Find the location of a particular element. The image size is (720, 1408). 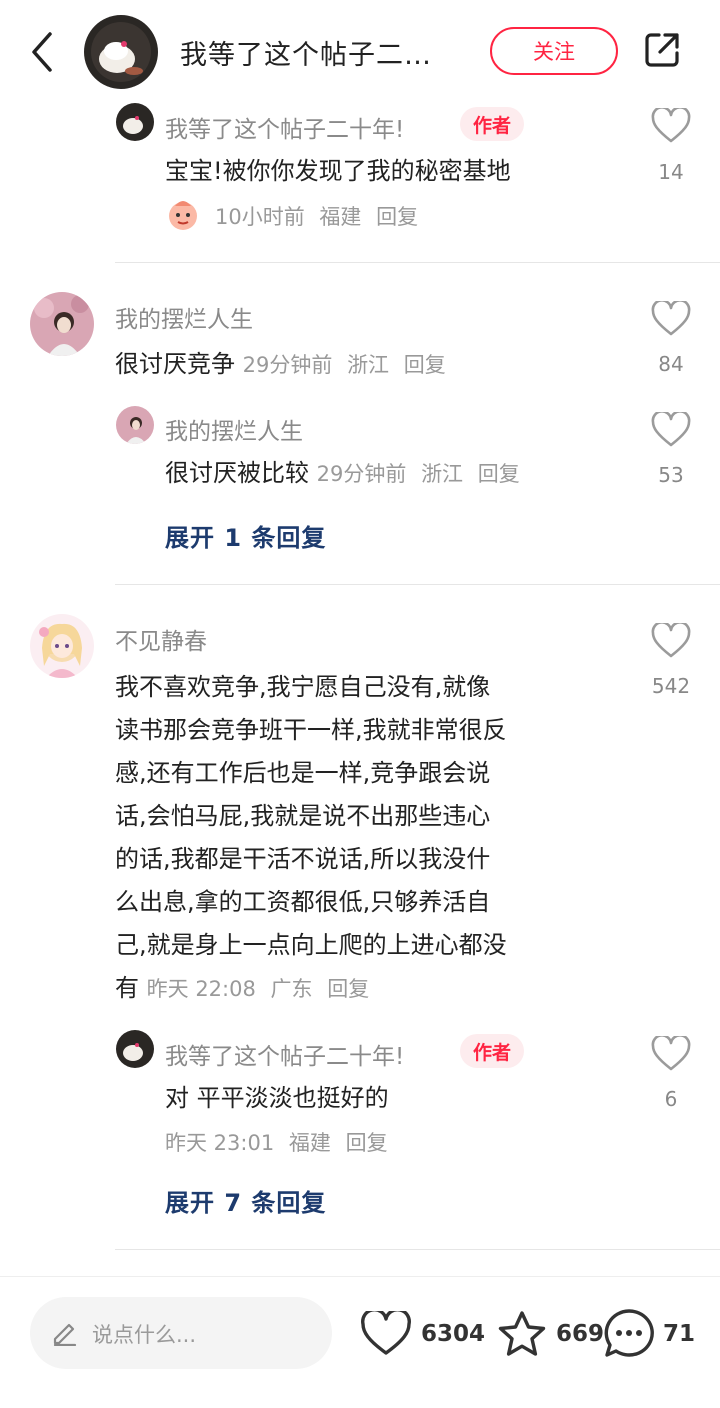

reply-text: 很讨厌被比较 is located at coordinates (237, 473).